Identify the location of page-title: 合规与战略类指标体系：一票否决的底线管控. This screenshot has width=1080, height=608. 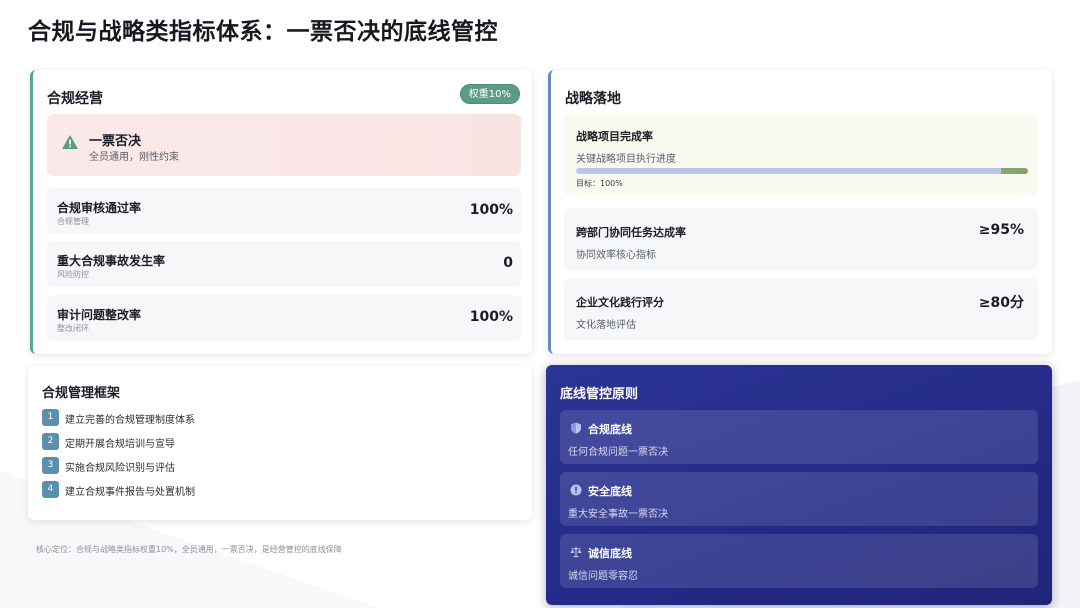
(263, 32).